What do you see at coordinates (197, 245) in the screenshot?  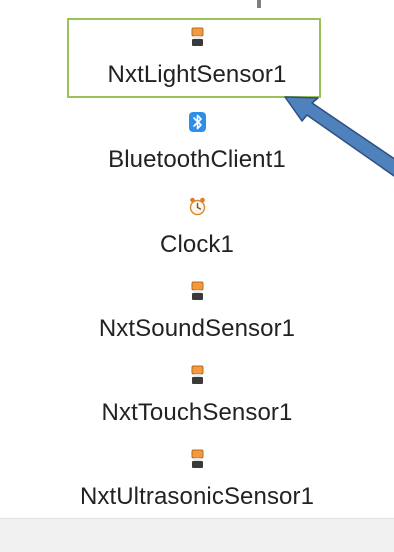 I see `component-label: Clock1` at bounding box center [197, 245].